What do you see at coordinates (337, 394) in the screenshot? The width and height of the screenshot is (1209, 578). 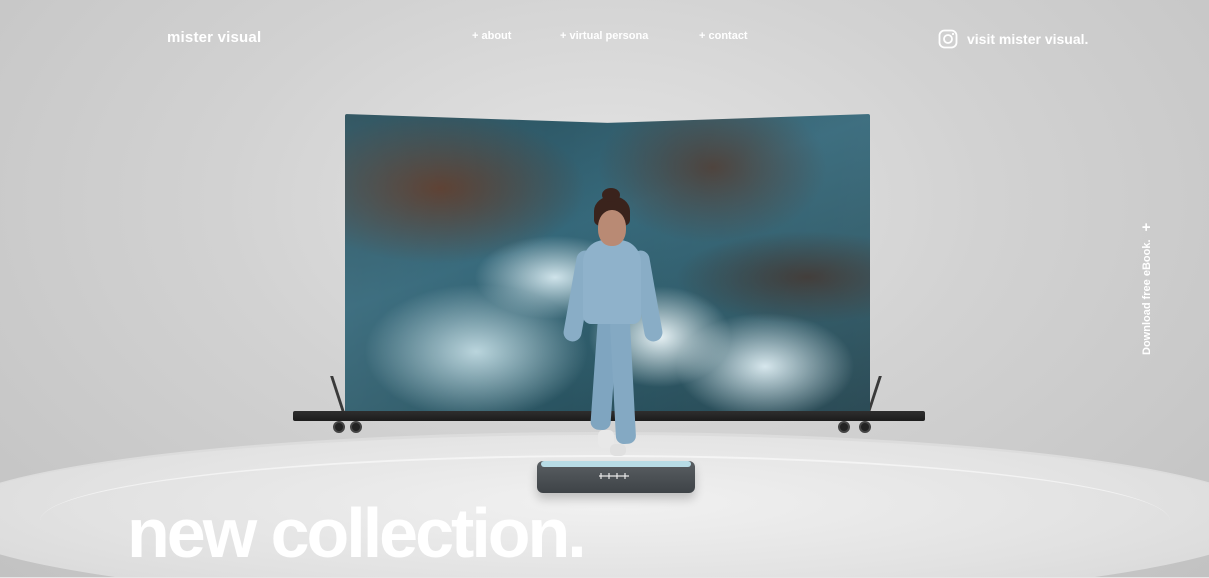 I see `screen-stand-left` at bounding box center [337, 394].